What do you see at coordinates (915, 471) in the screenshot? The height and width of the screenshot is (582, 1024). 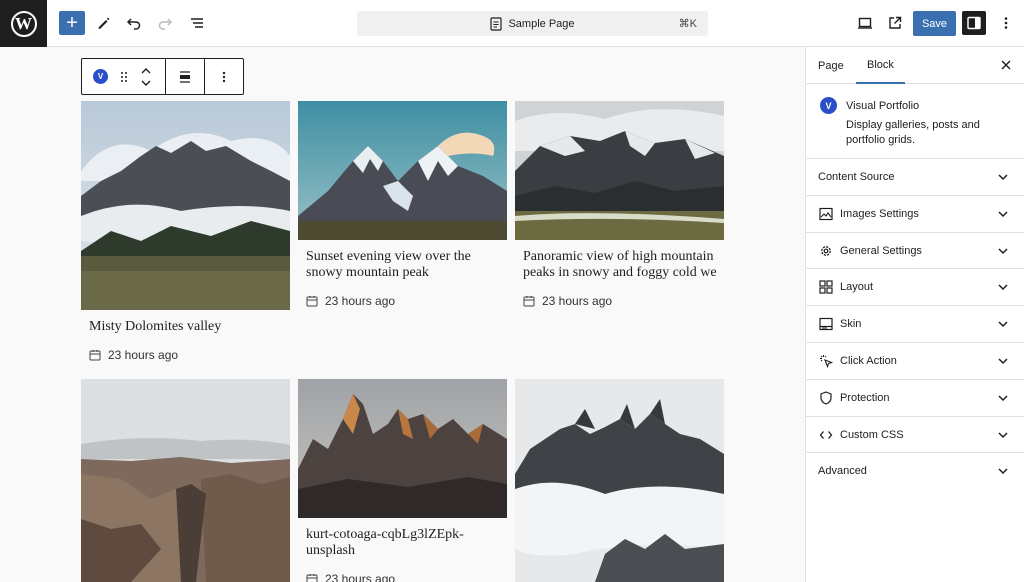 I see `panel-advanced: Advanced` at bounding box center [915, 471].